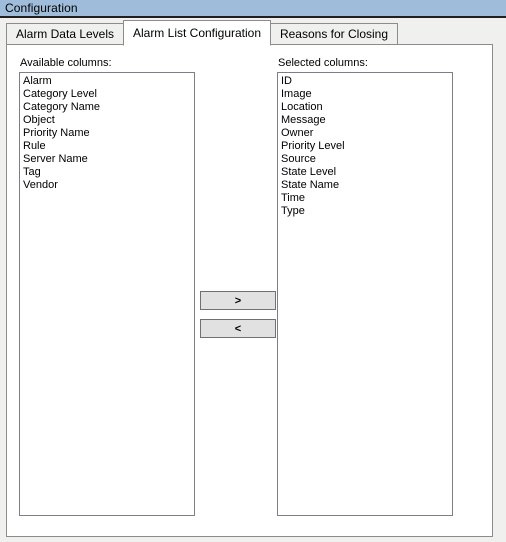  I want to click on window-title: Configuration, so click(41, 8).